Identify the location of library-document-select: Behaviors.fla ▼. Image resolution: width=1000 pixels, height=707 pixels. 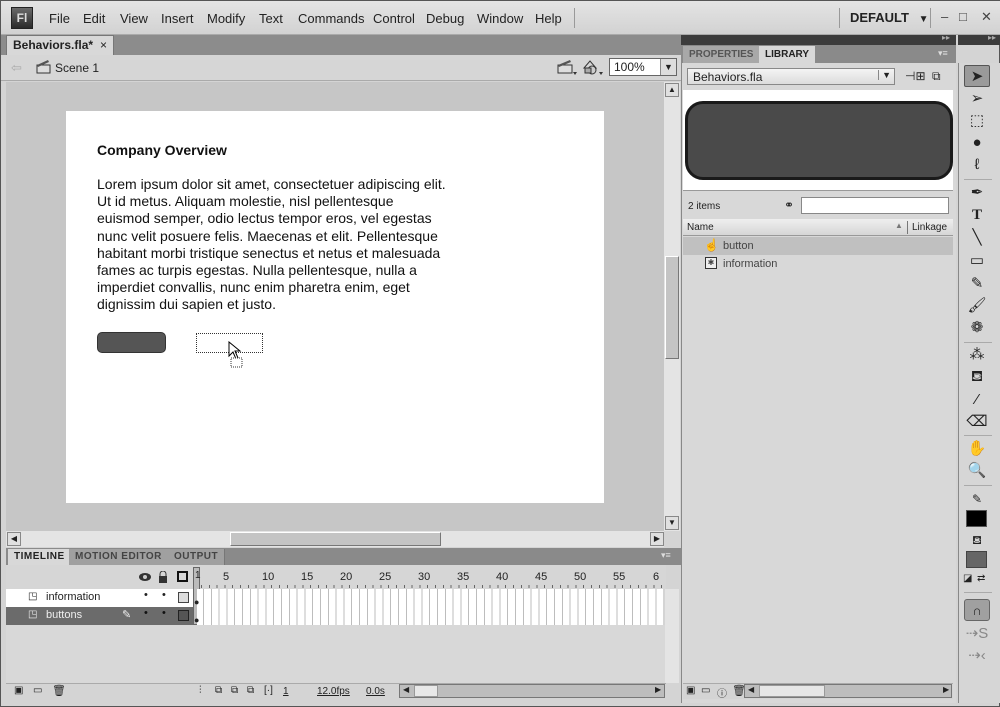
(791, 76).